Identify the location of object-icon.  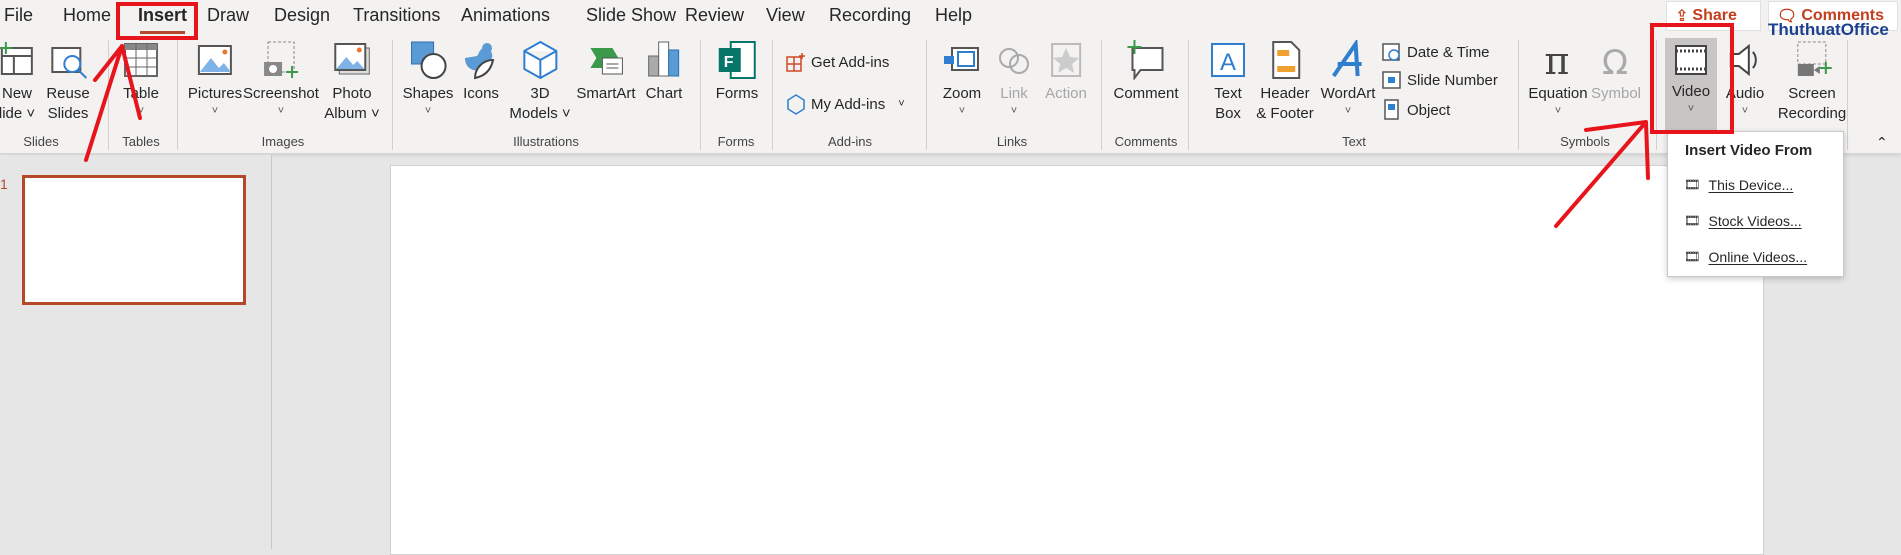
(1391, 109).